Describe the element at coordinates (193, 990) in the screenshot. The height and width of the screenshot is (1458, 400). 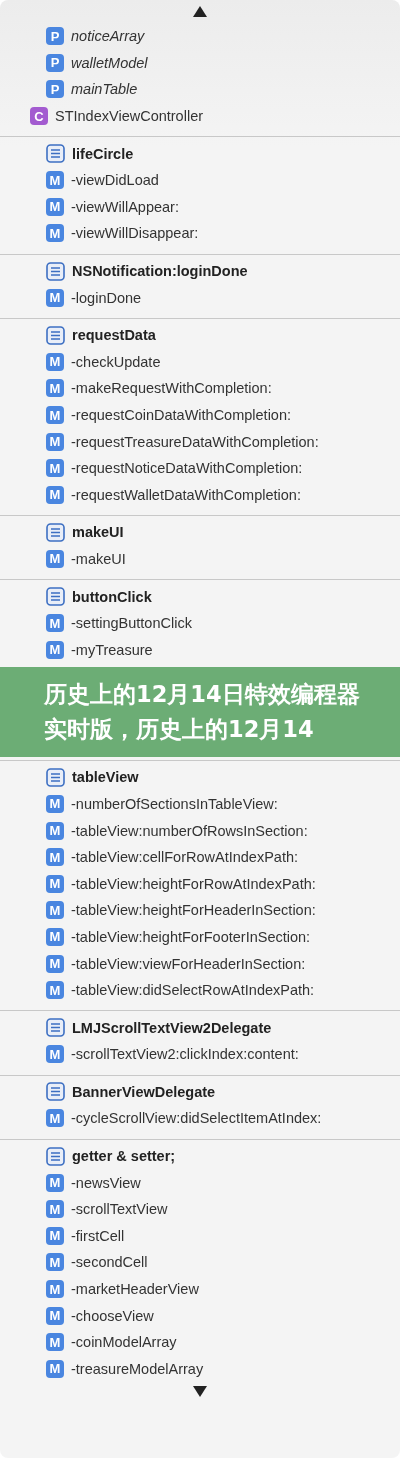
I see `method-item: -tableView:didSelectRowAtIndexPath:` at that location.